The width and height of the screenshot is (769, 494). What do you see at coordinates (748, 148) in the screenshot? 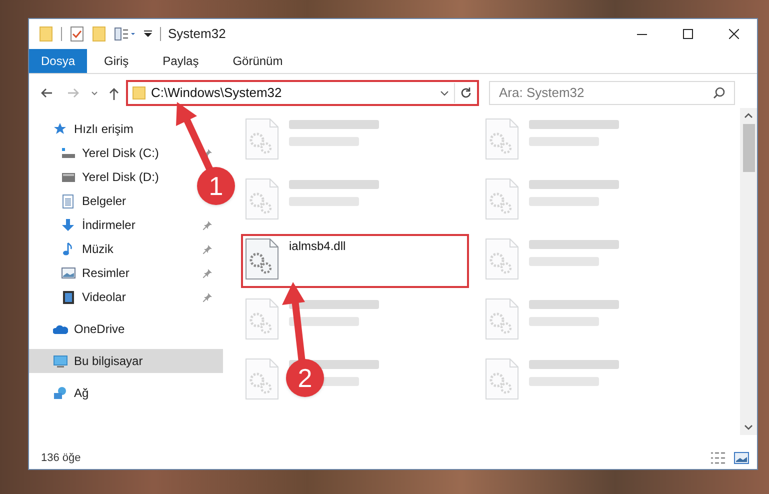
I see `scrollbar-thumb` at bounding box center [748, 148].